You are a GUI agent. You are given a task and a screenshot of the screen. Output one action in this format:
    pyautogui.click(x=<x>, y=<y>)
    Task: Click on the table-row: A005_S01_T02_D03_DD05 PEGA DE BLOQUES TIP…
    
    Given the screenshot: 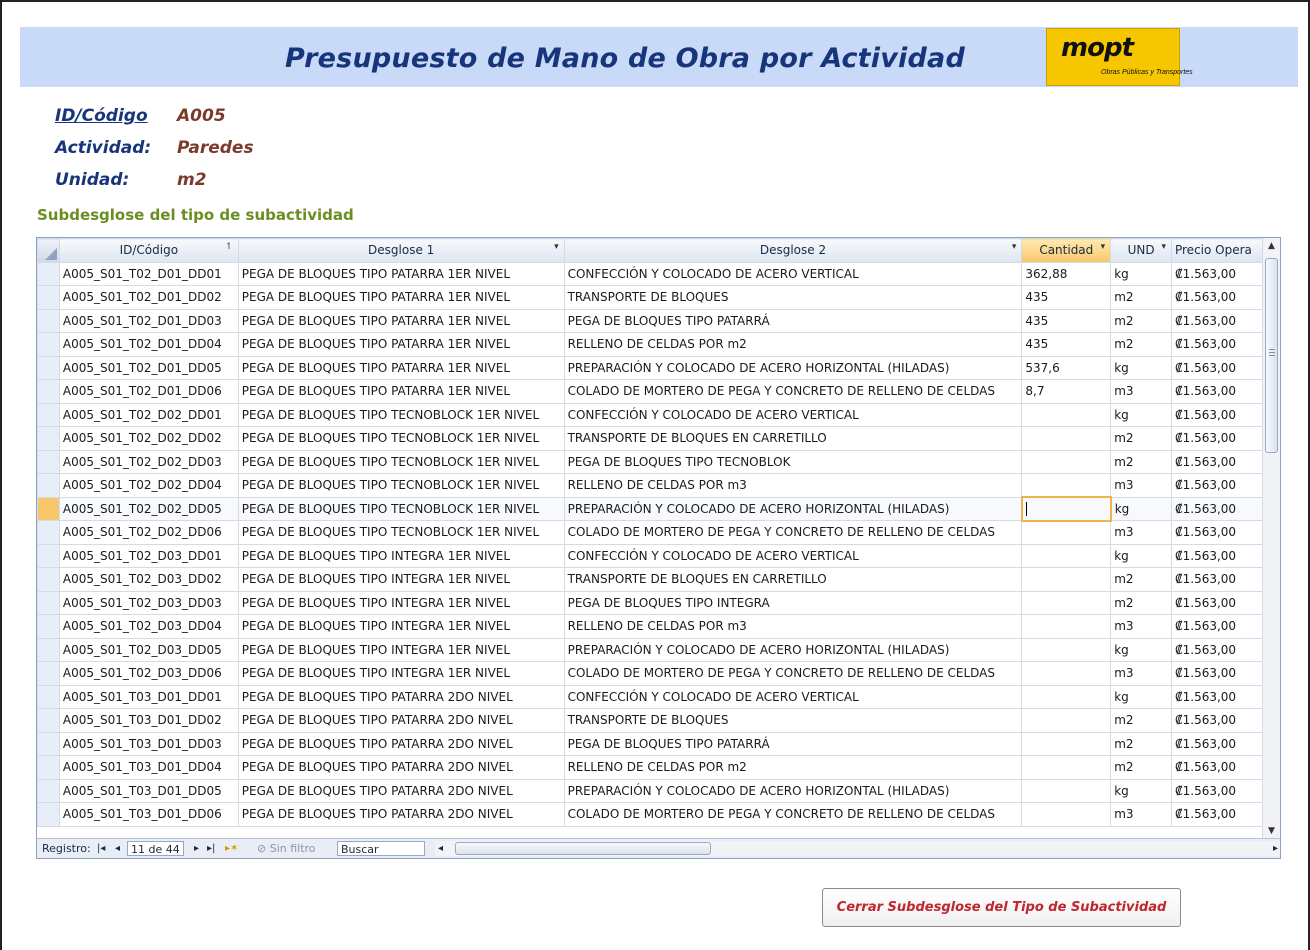 What is the action you would take?
    pyautogui.click(x=650, y=649)
    